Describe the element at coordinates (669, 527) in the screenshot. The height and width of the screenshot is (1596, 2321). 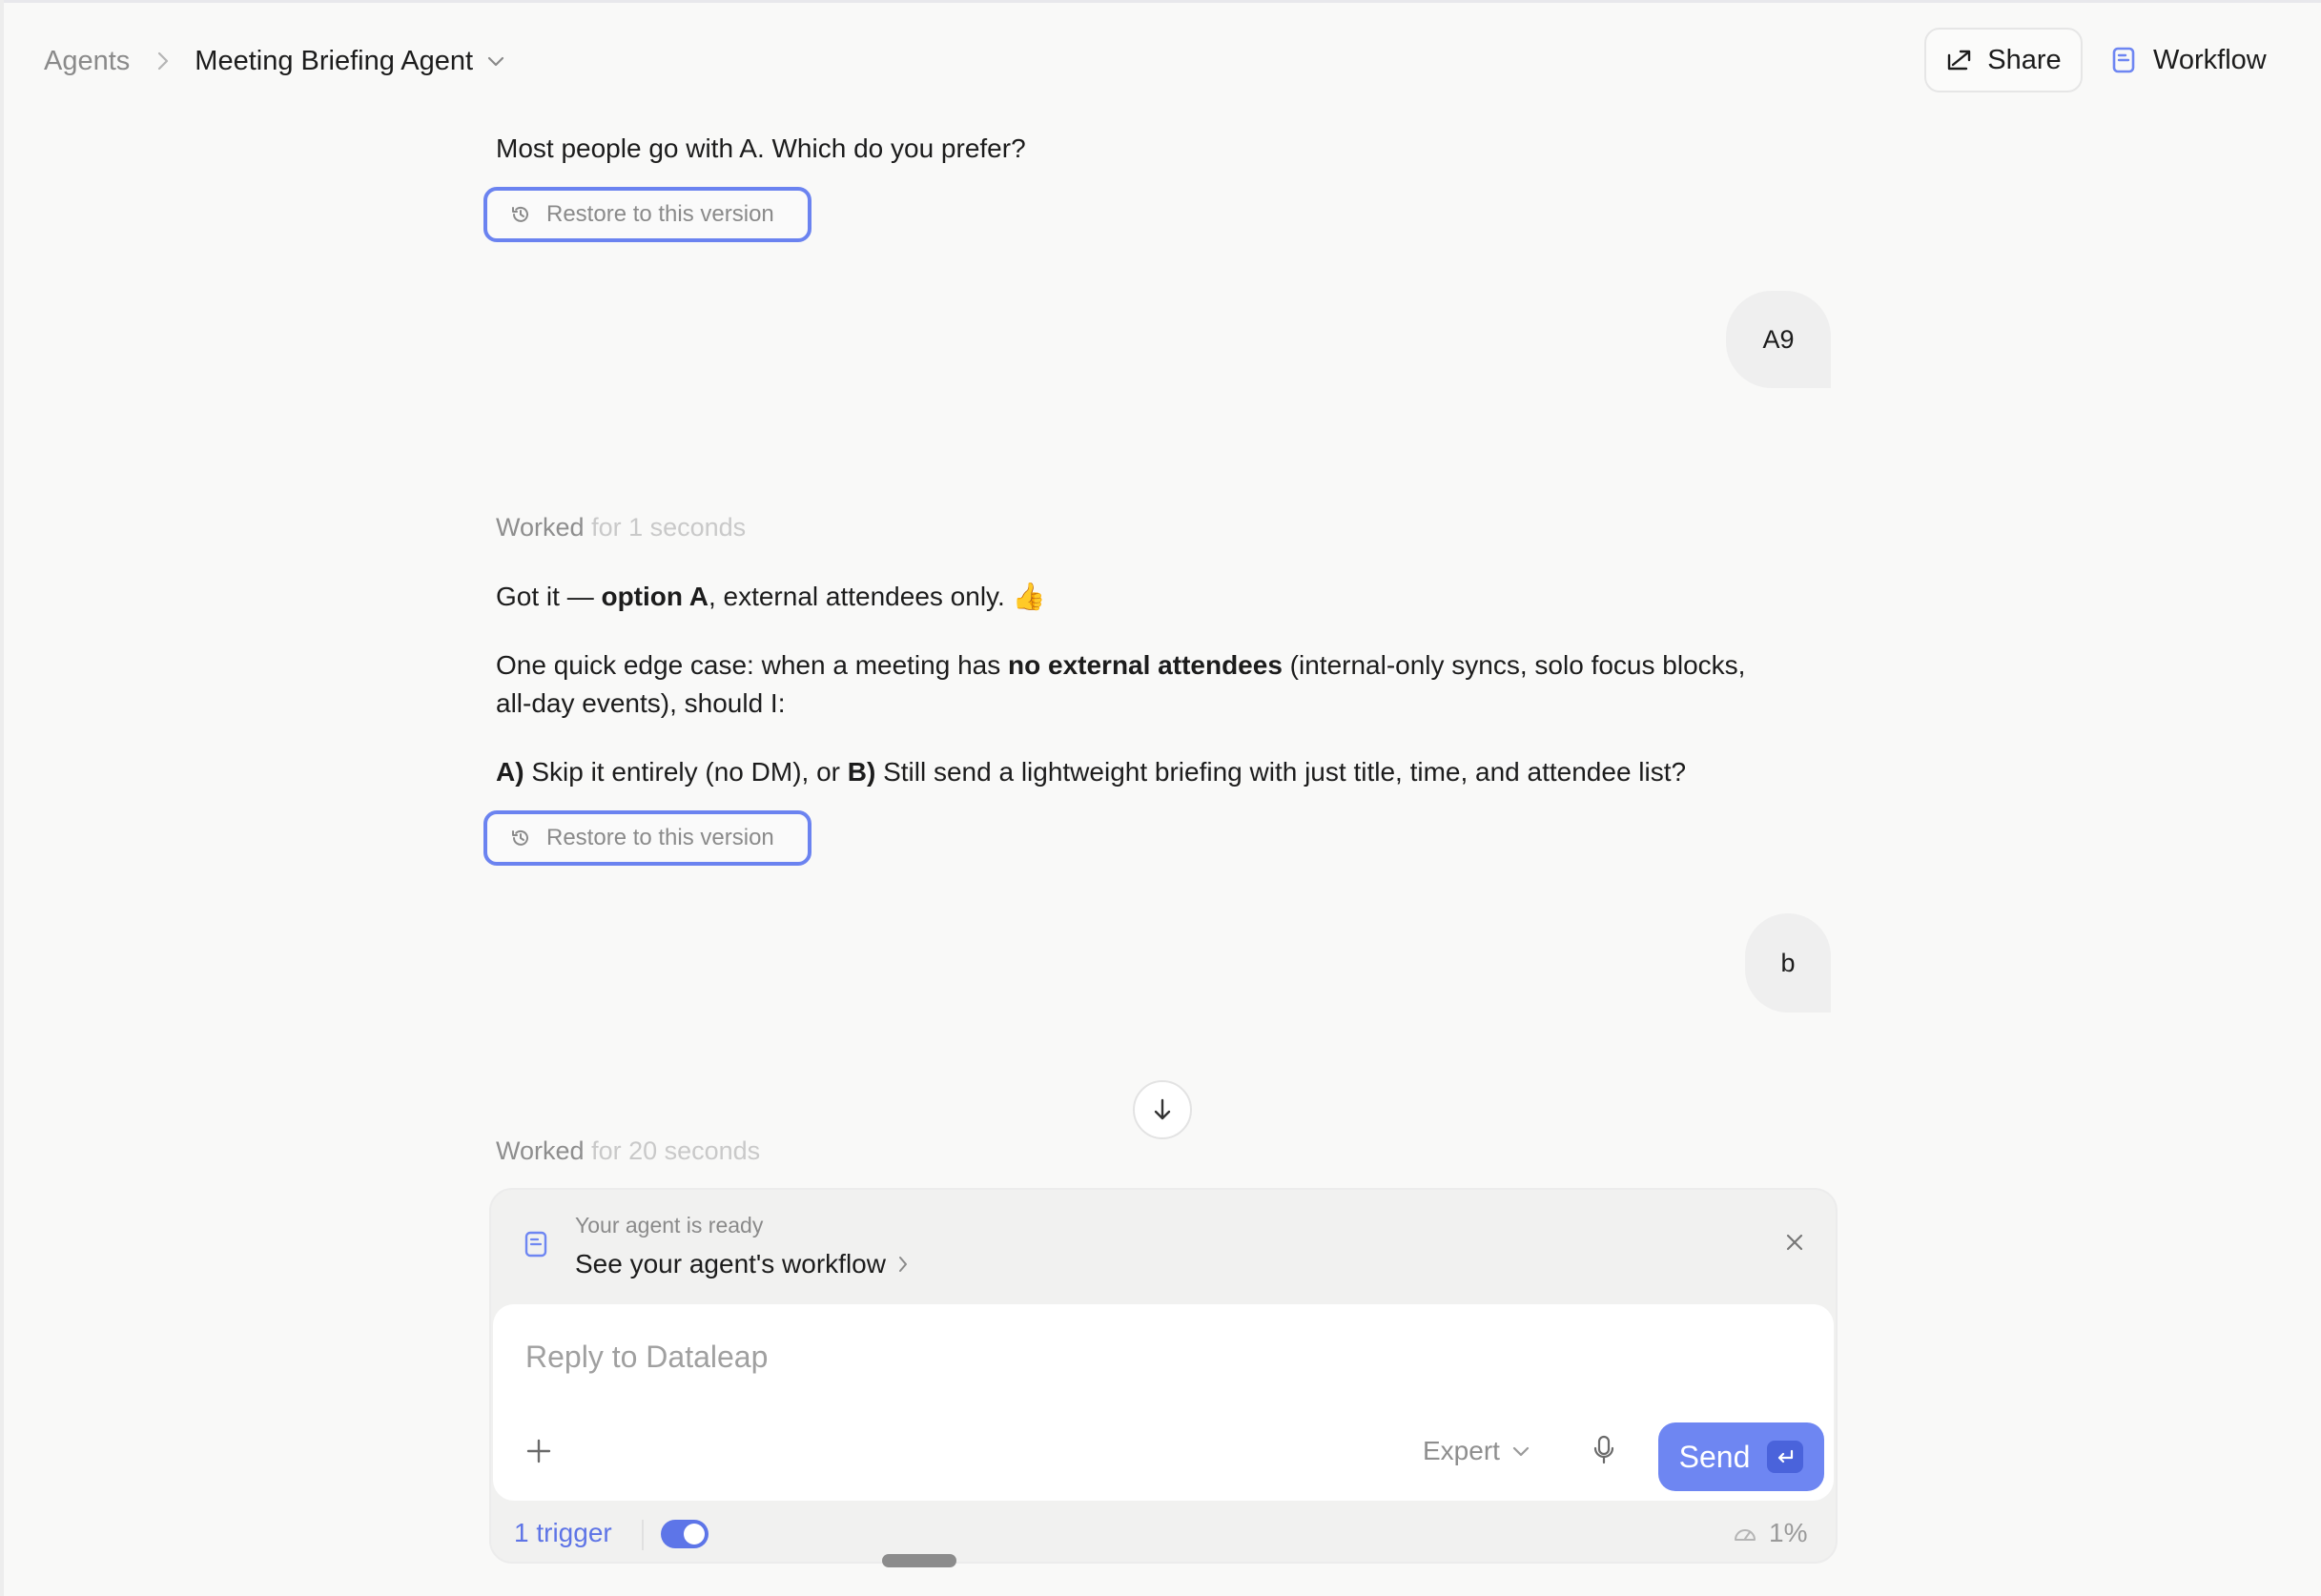
I see `worked-duration: for 1 seconds` at that location.